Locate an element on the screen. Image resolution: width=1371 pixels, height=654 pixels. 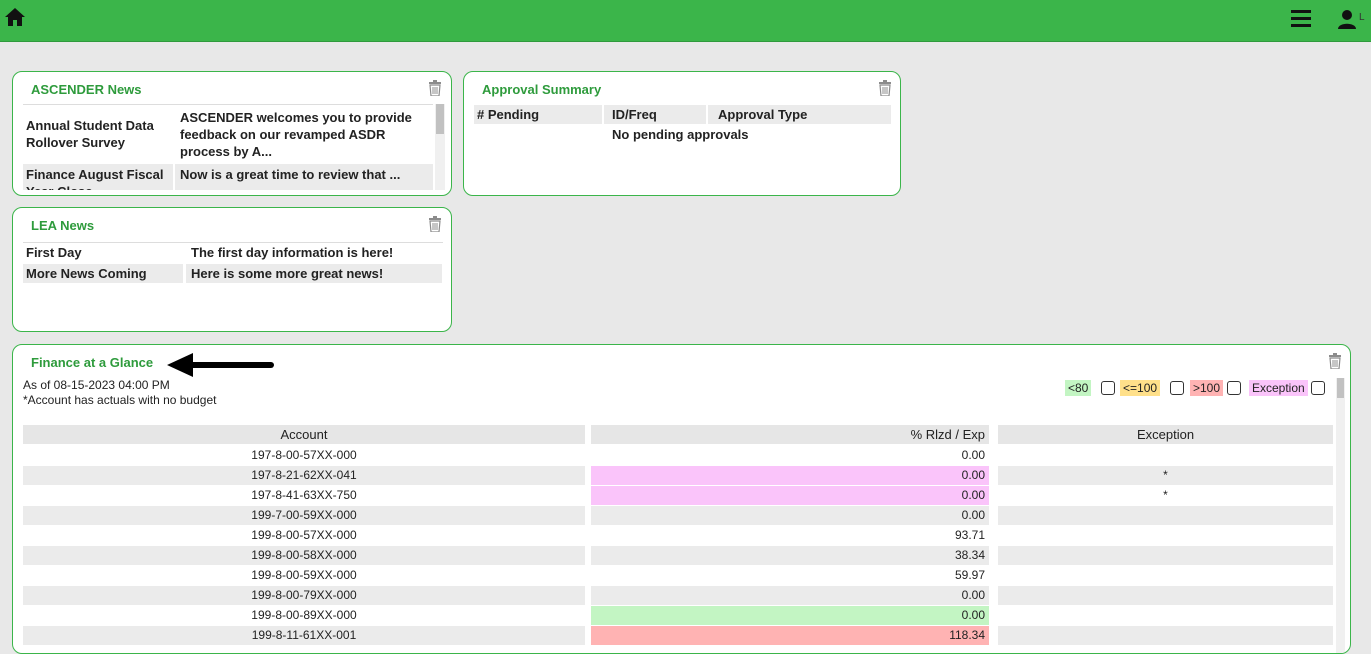
user-icon is located at coordinates (1347, 19).